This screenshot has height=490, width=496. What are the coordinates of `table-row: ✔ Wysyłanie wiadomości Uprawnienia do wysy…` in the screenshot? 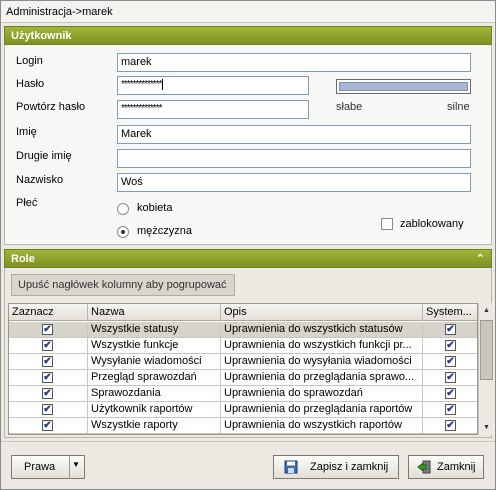 It's located at (243, 362).